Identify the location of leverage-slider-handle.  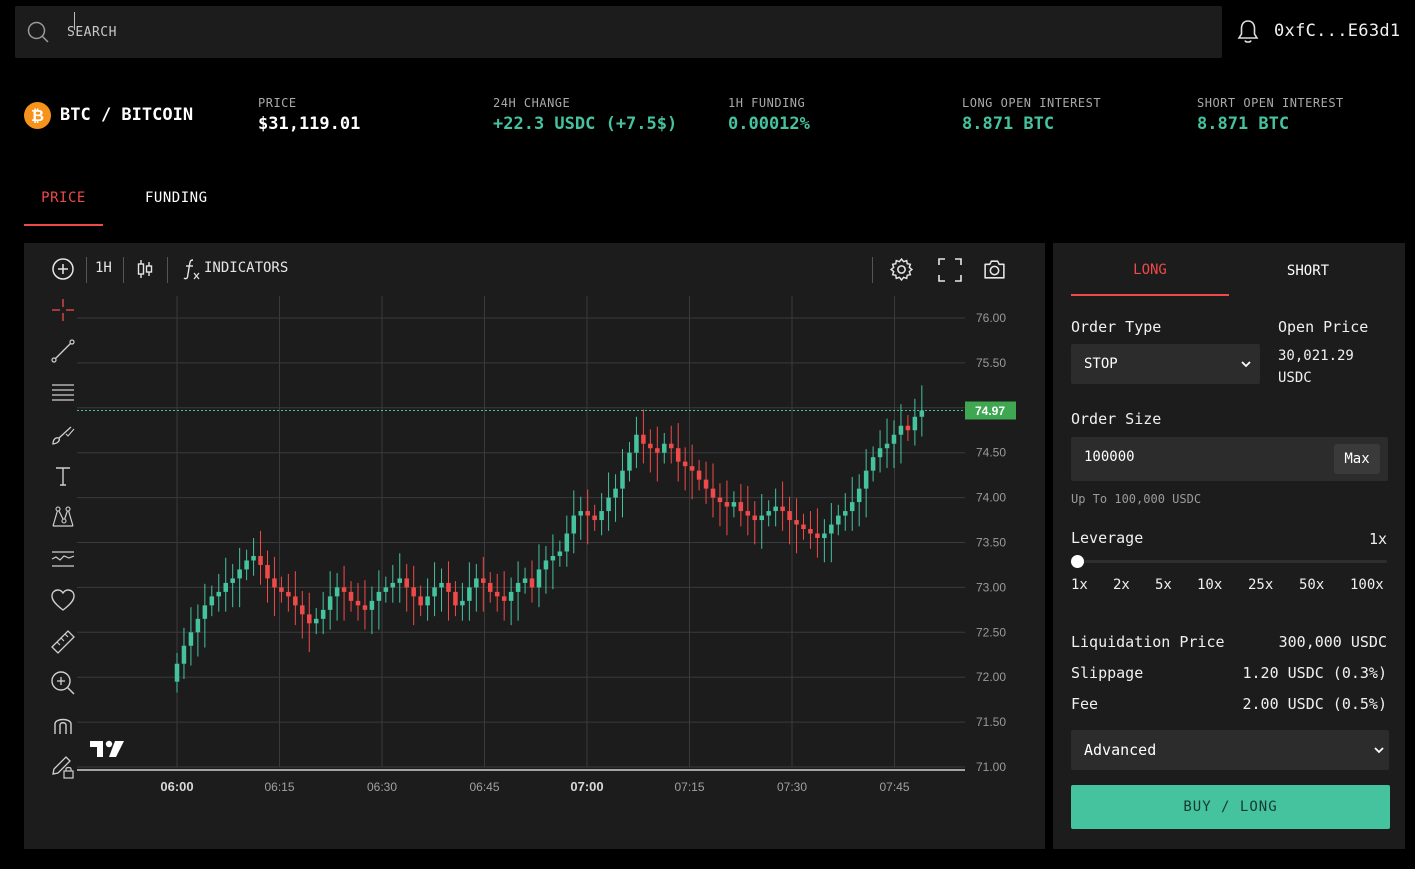
(1077, 561).